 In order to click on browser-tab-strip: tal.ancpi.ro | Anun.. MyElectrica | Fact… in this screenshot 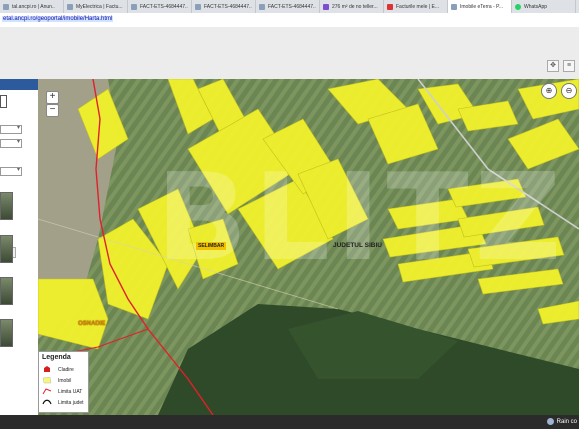, I will do `click(289, 6)`.